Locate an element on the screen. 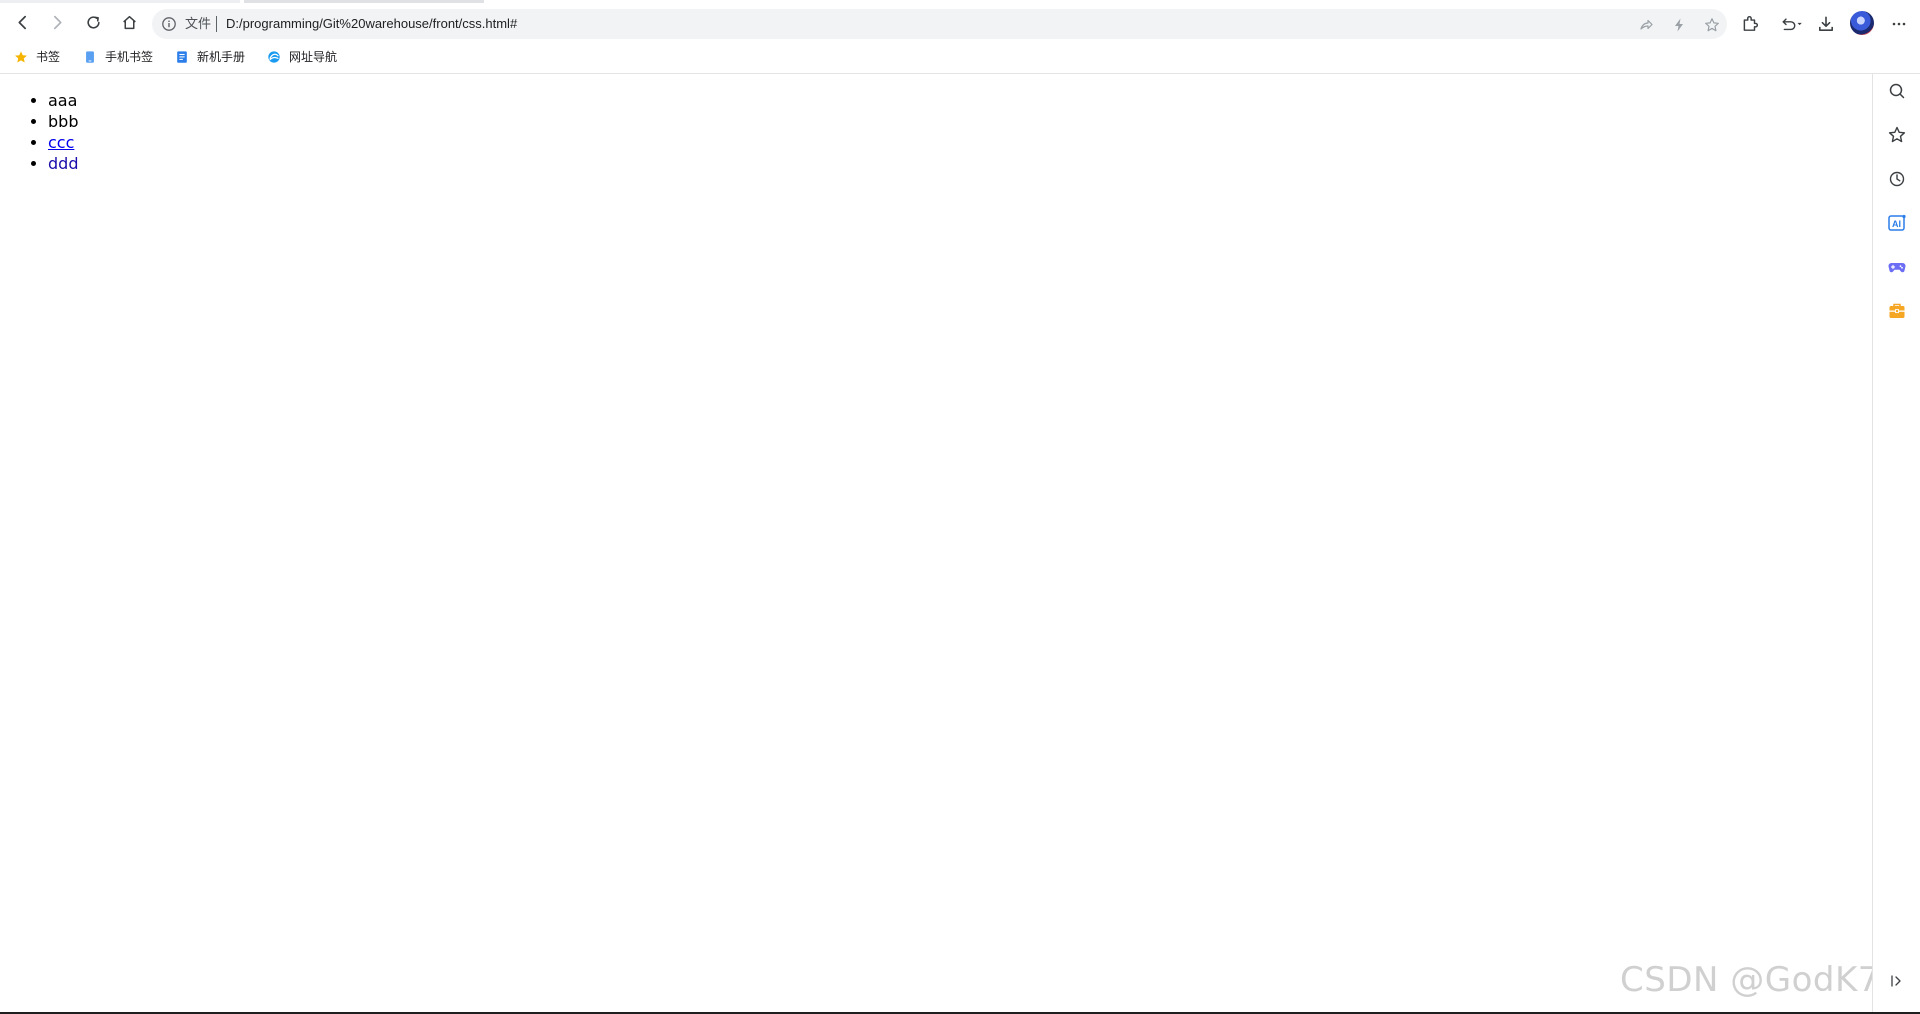  phone-bookmark-icon is located at coordinates (90, 57).